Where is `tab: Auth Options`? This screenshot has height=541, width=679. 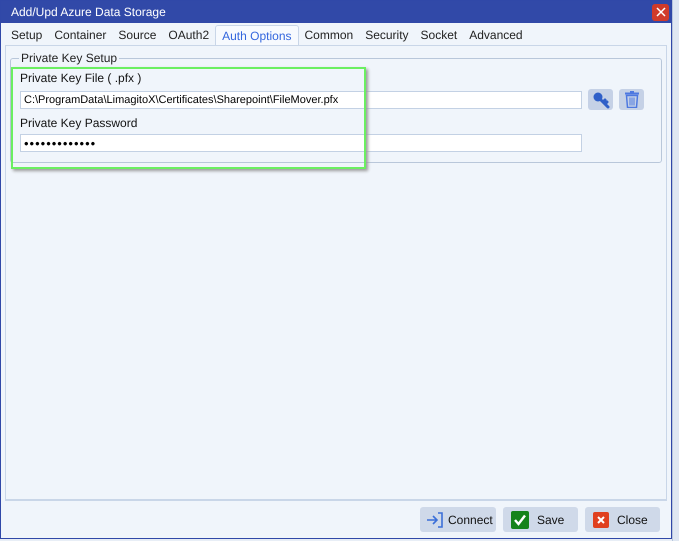 tab: Auth Options is located at coordinates (256, 35).